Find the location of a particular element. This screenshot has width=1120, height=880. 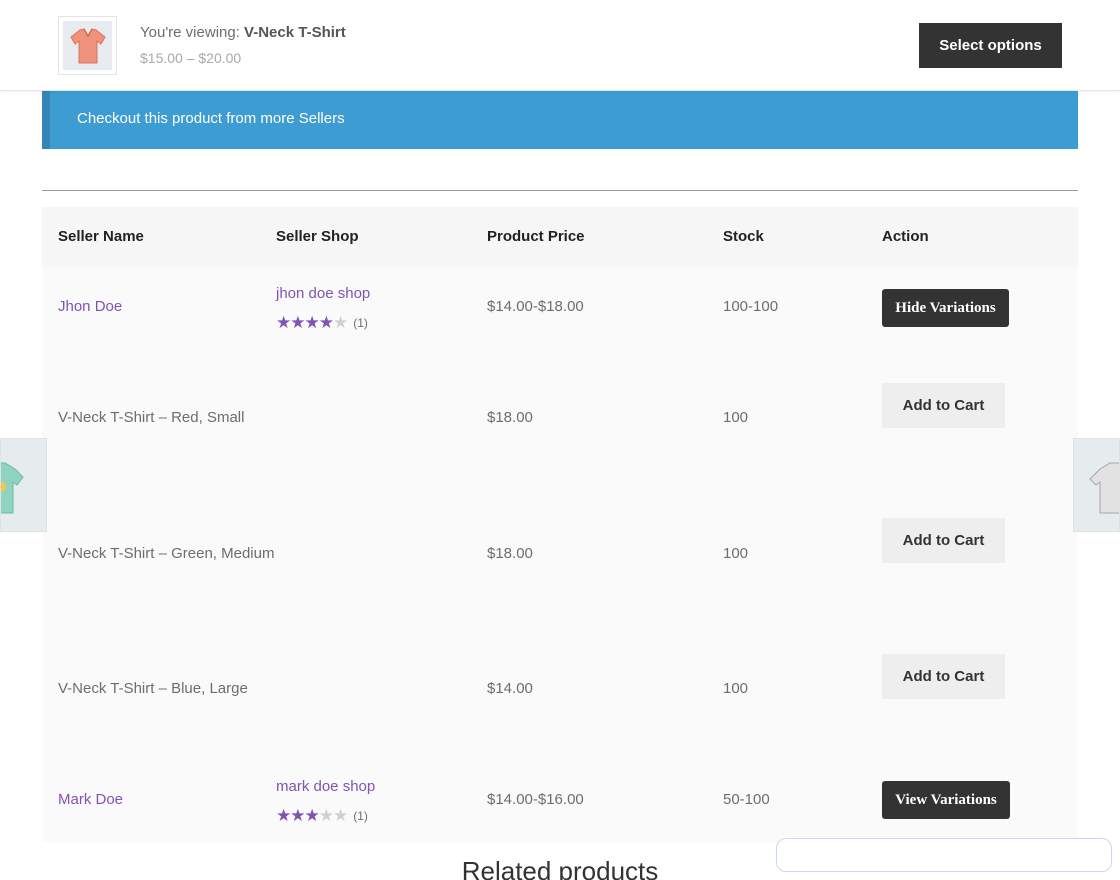

seller-stock: 50-100 is located at coordinates (746, 799).